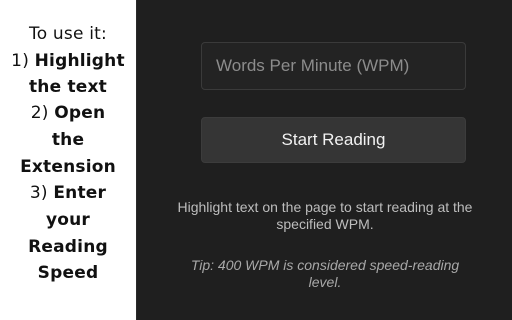 This screenshot has width=512, height=320. Describe the element at coordinates (68, 34) in the screenshot. I see `instruction-line: To use it:` at that location.